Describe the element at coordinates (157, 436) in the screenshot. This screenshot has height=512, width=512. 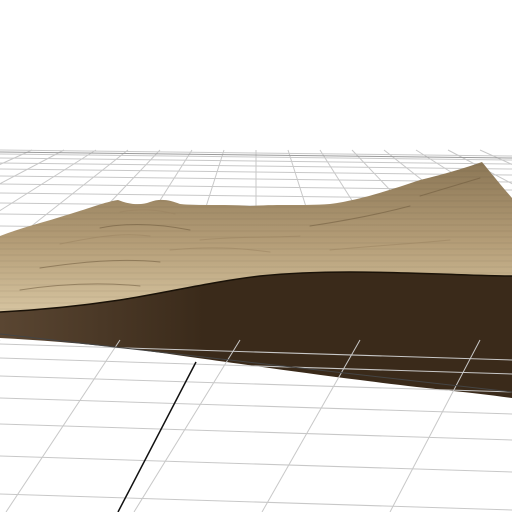
I see `grid-axis-line` at that location.